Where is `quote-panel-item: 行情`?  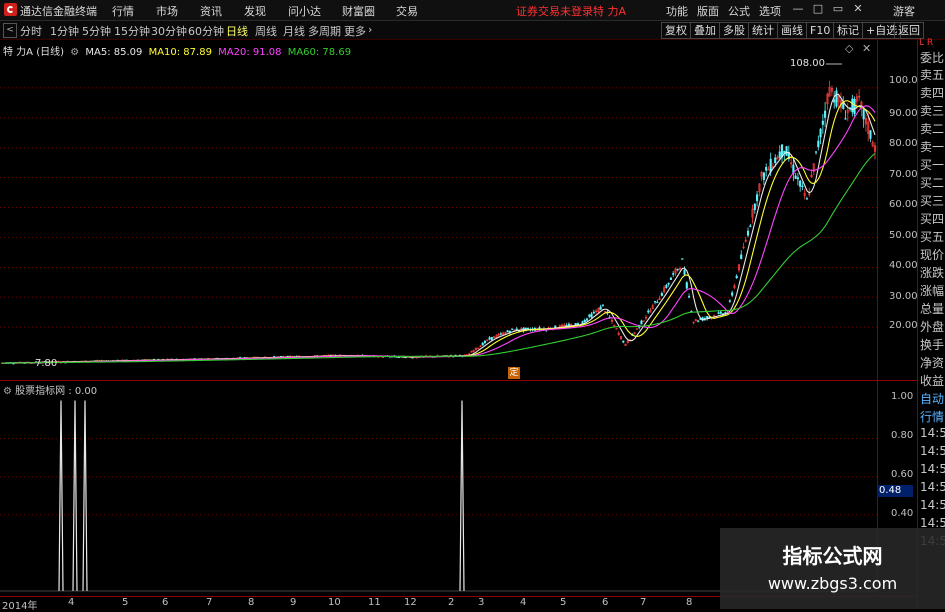 quote-panel-item: 行情 is located at coordinates (932, 417).